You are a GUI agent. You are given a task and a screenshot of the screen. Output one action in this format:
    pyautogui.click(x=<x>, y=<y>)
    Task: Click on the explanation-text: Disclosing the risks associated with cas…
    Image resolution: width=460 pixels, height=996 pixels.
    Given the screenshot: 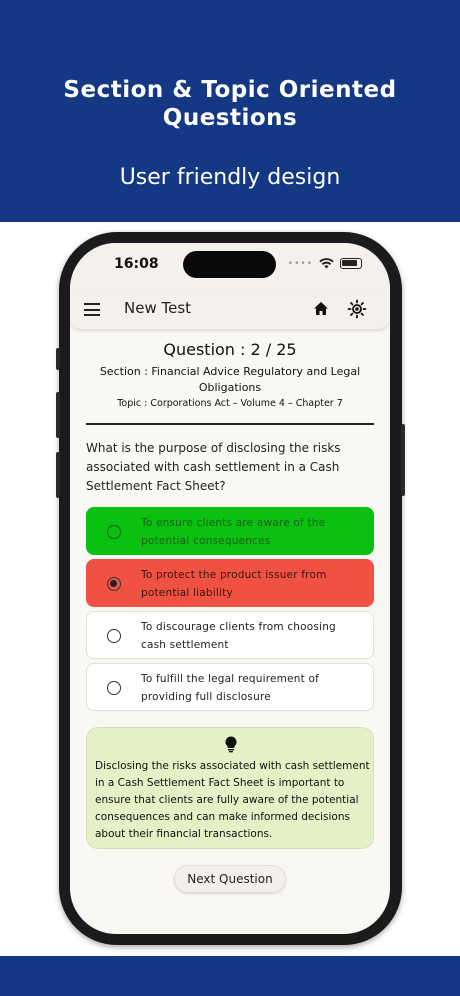 What is the action you would take?
    pyautogui.click(x=232, y=800)
    